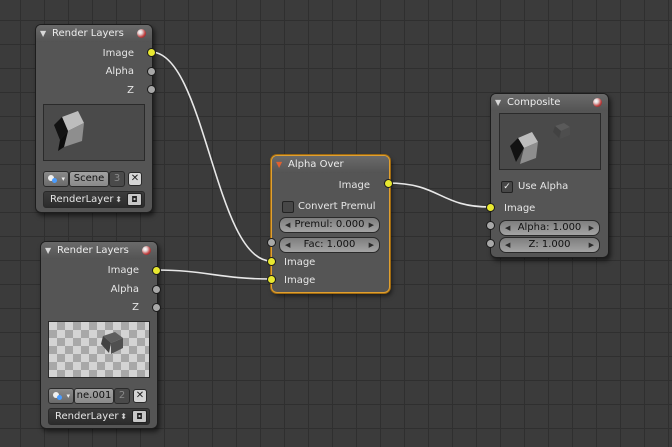  I want to click on composite-preview, so click(550, 141).